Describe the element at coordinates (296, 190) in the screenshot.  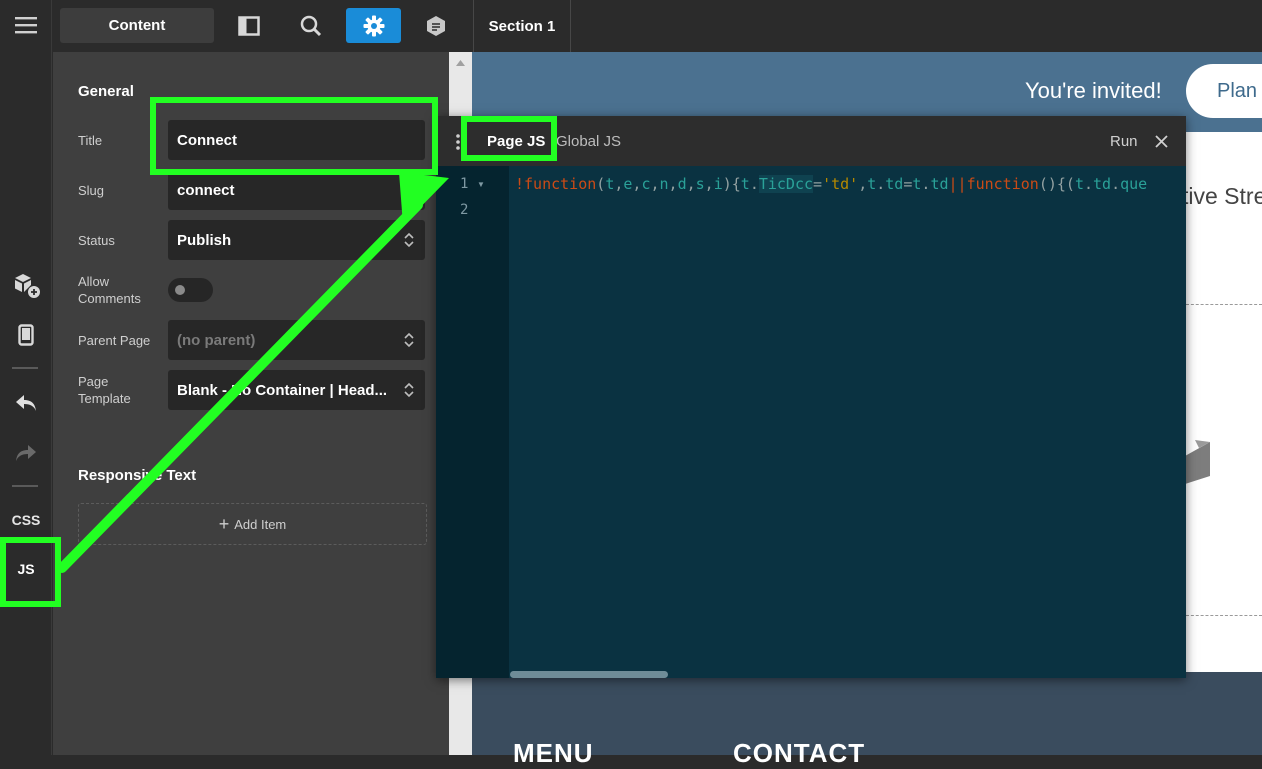
I see `slug-field: connect` at that location.